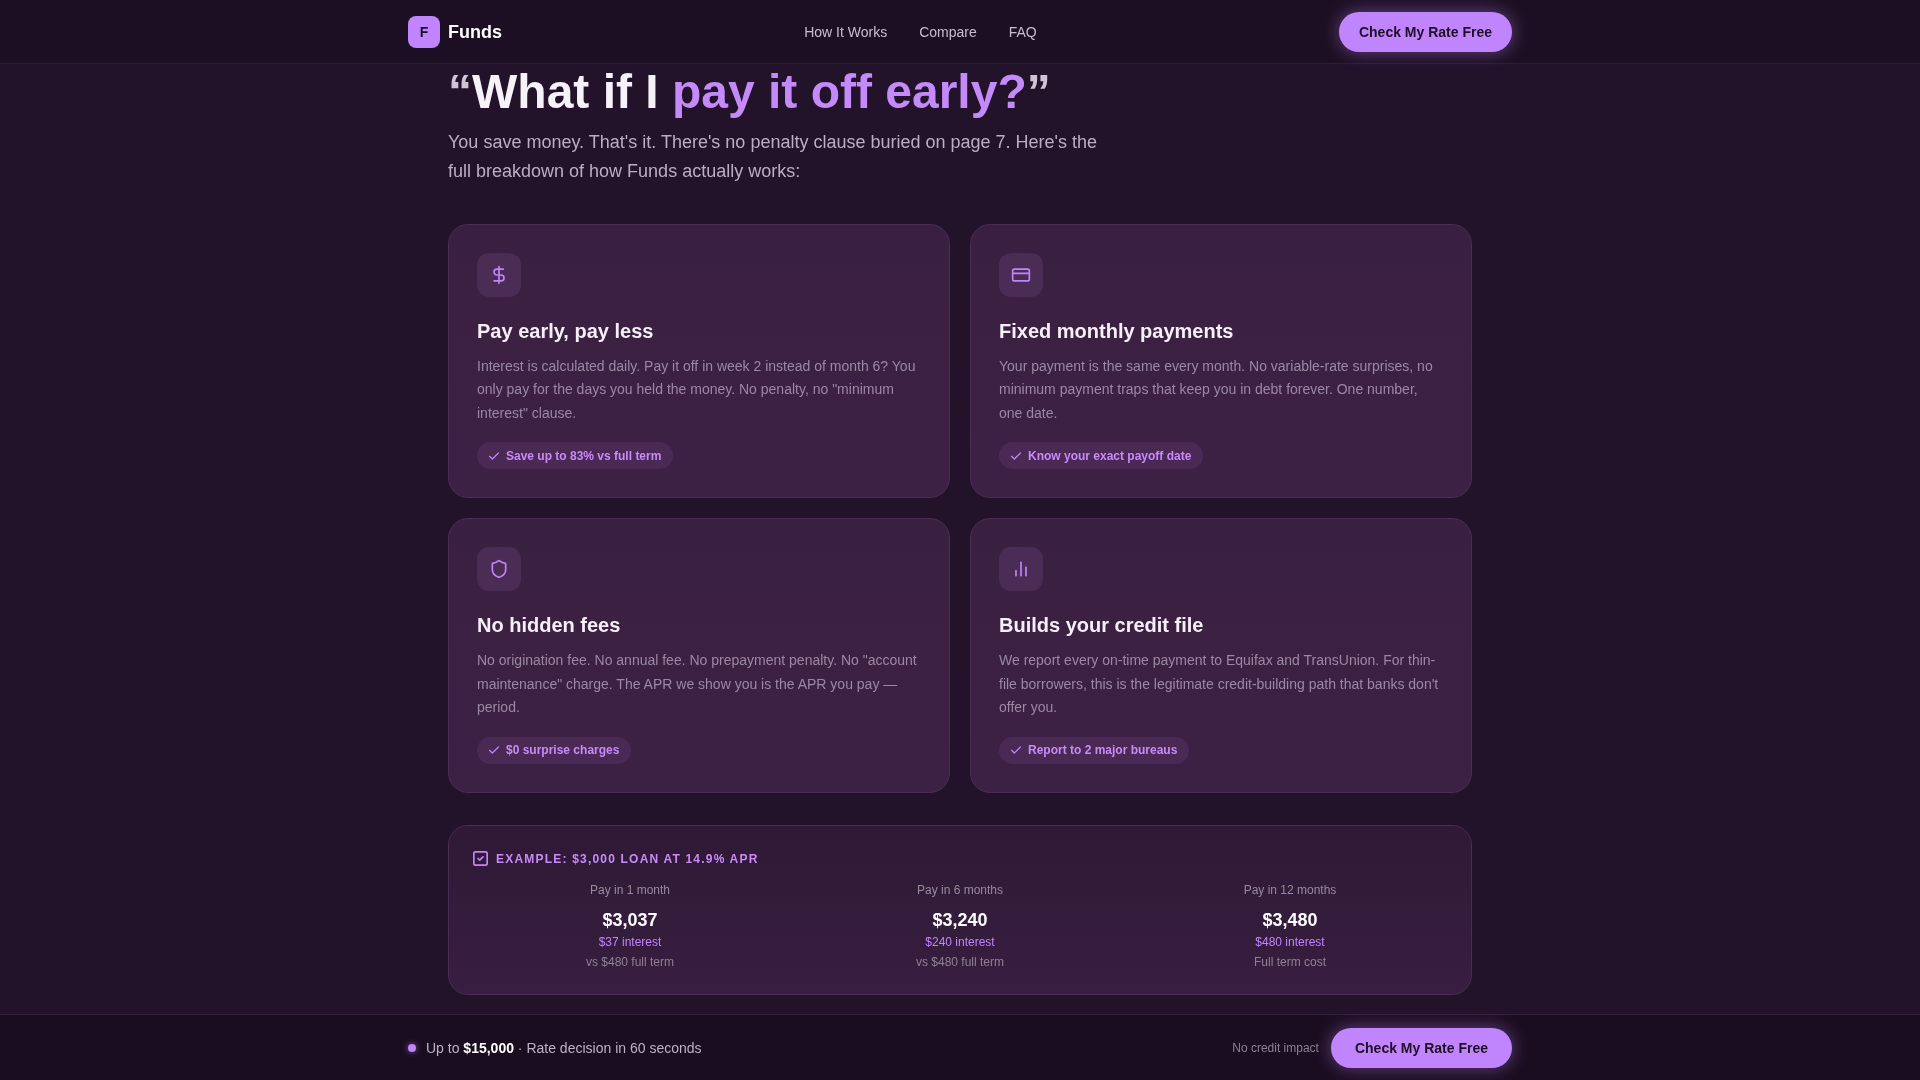 This screenshot has height=1080, width=1920. Describe the element at coordinates (948, 31) in the screenshot. I see `nav-link: Compare` at that location.